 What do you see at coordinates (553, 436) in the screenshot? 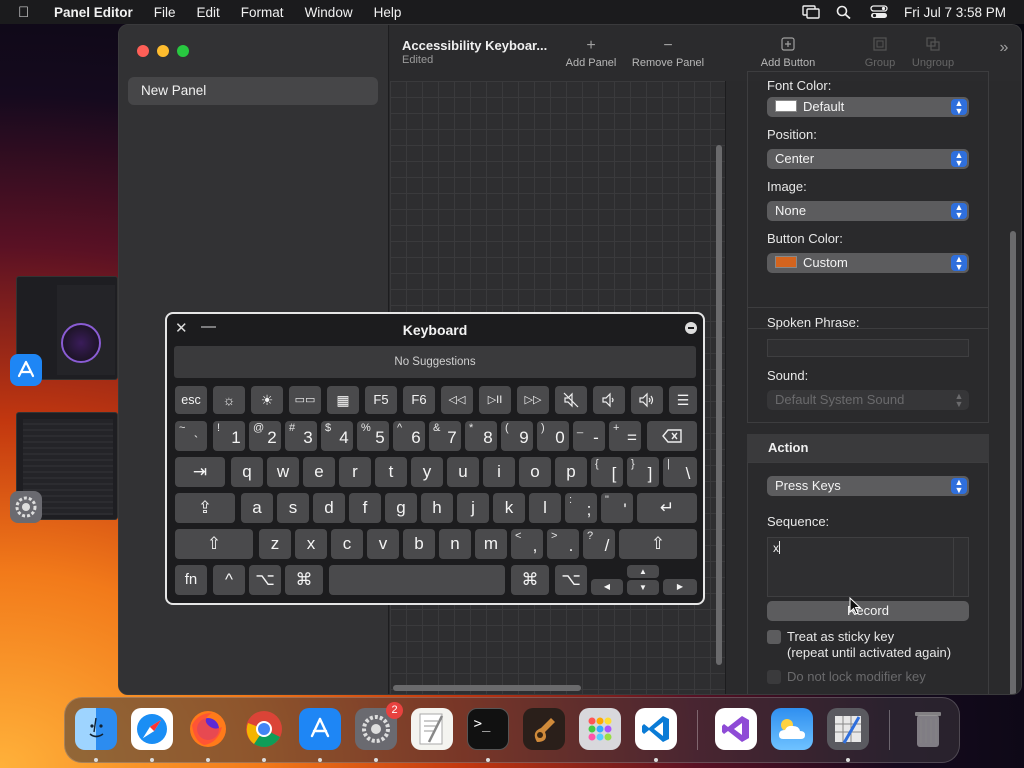
I see `key-0: ) 0` at bounding box center [553, 436].